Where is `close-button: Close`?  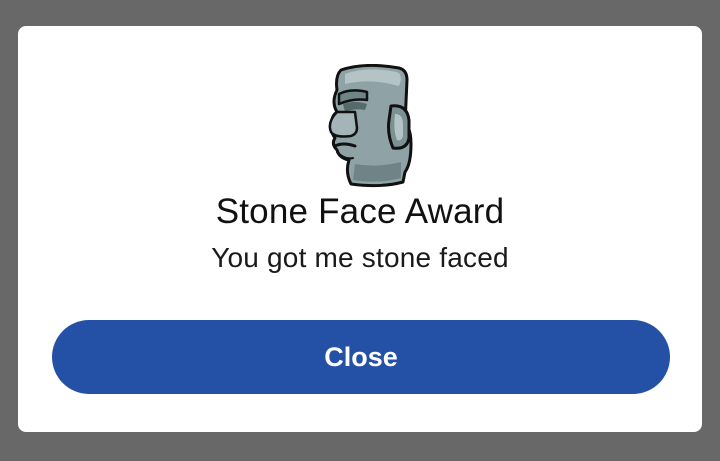
close-button: Close is located at coordinates (361, 357).